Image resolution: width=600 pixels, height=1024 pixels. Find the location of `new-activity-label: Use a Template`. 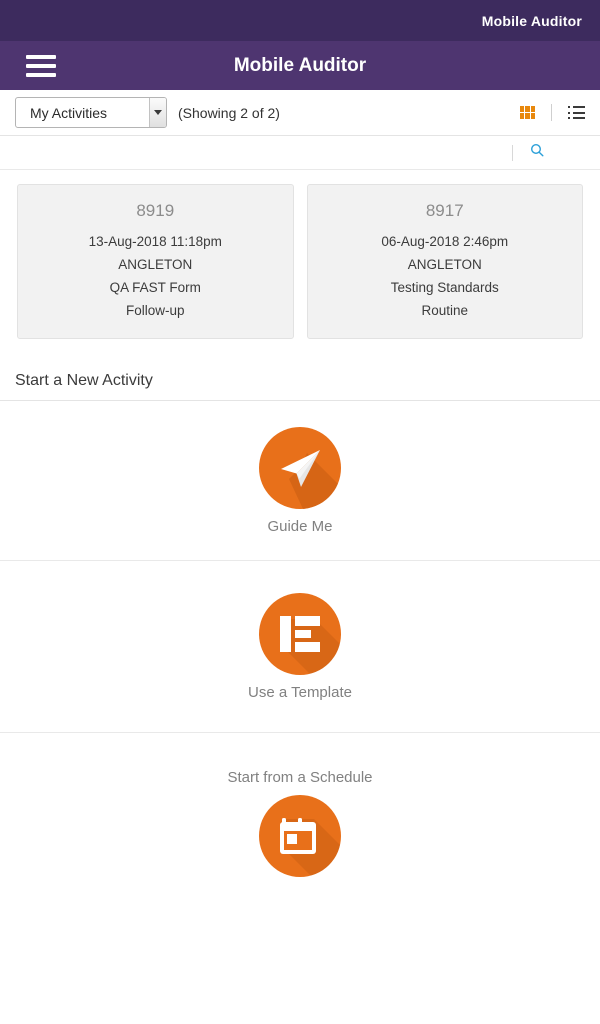

new-activity-label: Use a Template is located at coordinates (300, 692).